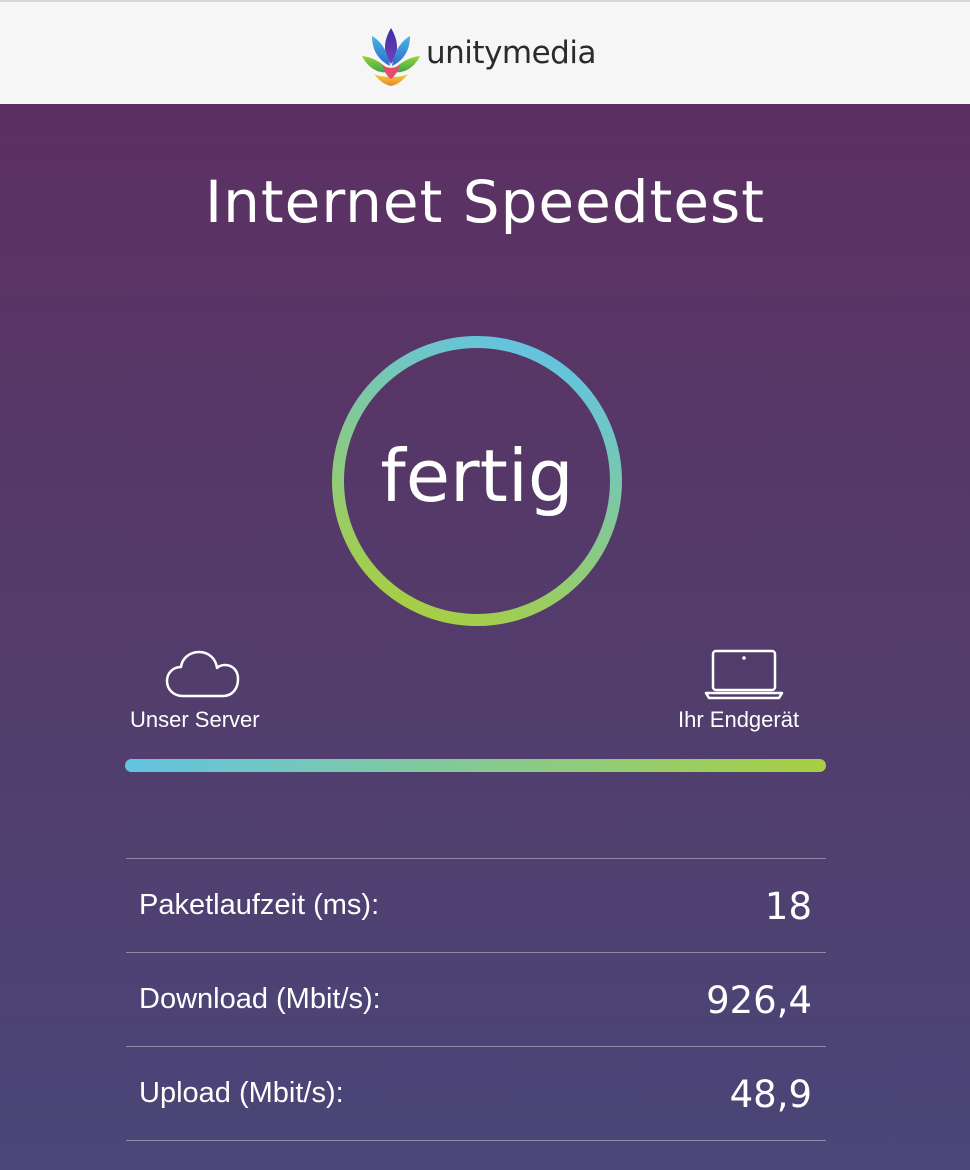 This screenshot has width=970, height=1170. I want to click on unitymedia-flower-logo-icon, so click(391, 57).